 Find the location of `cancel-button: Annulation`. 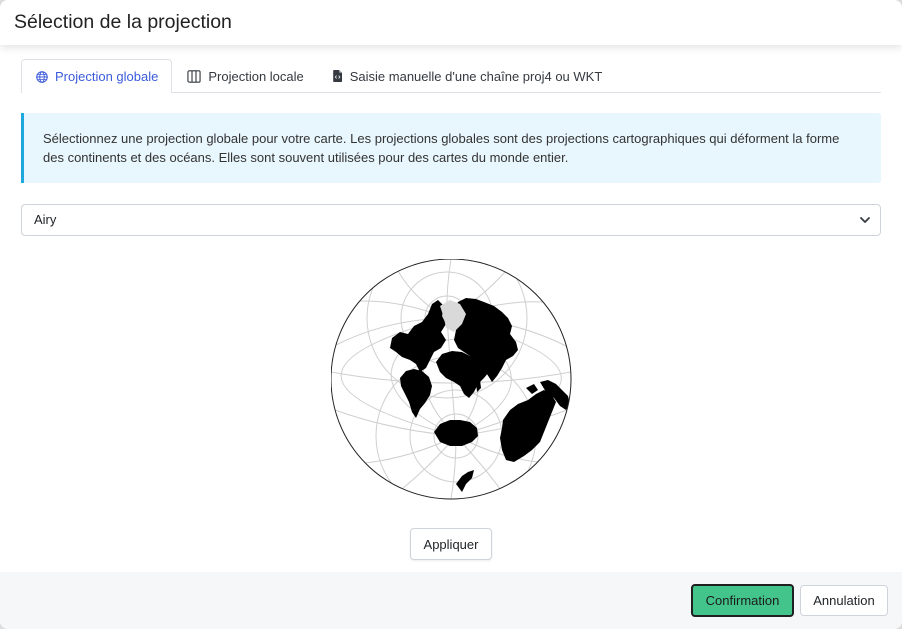

cancel-button: Annulation is located at coordinates (844, 600).